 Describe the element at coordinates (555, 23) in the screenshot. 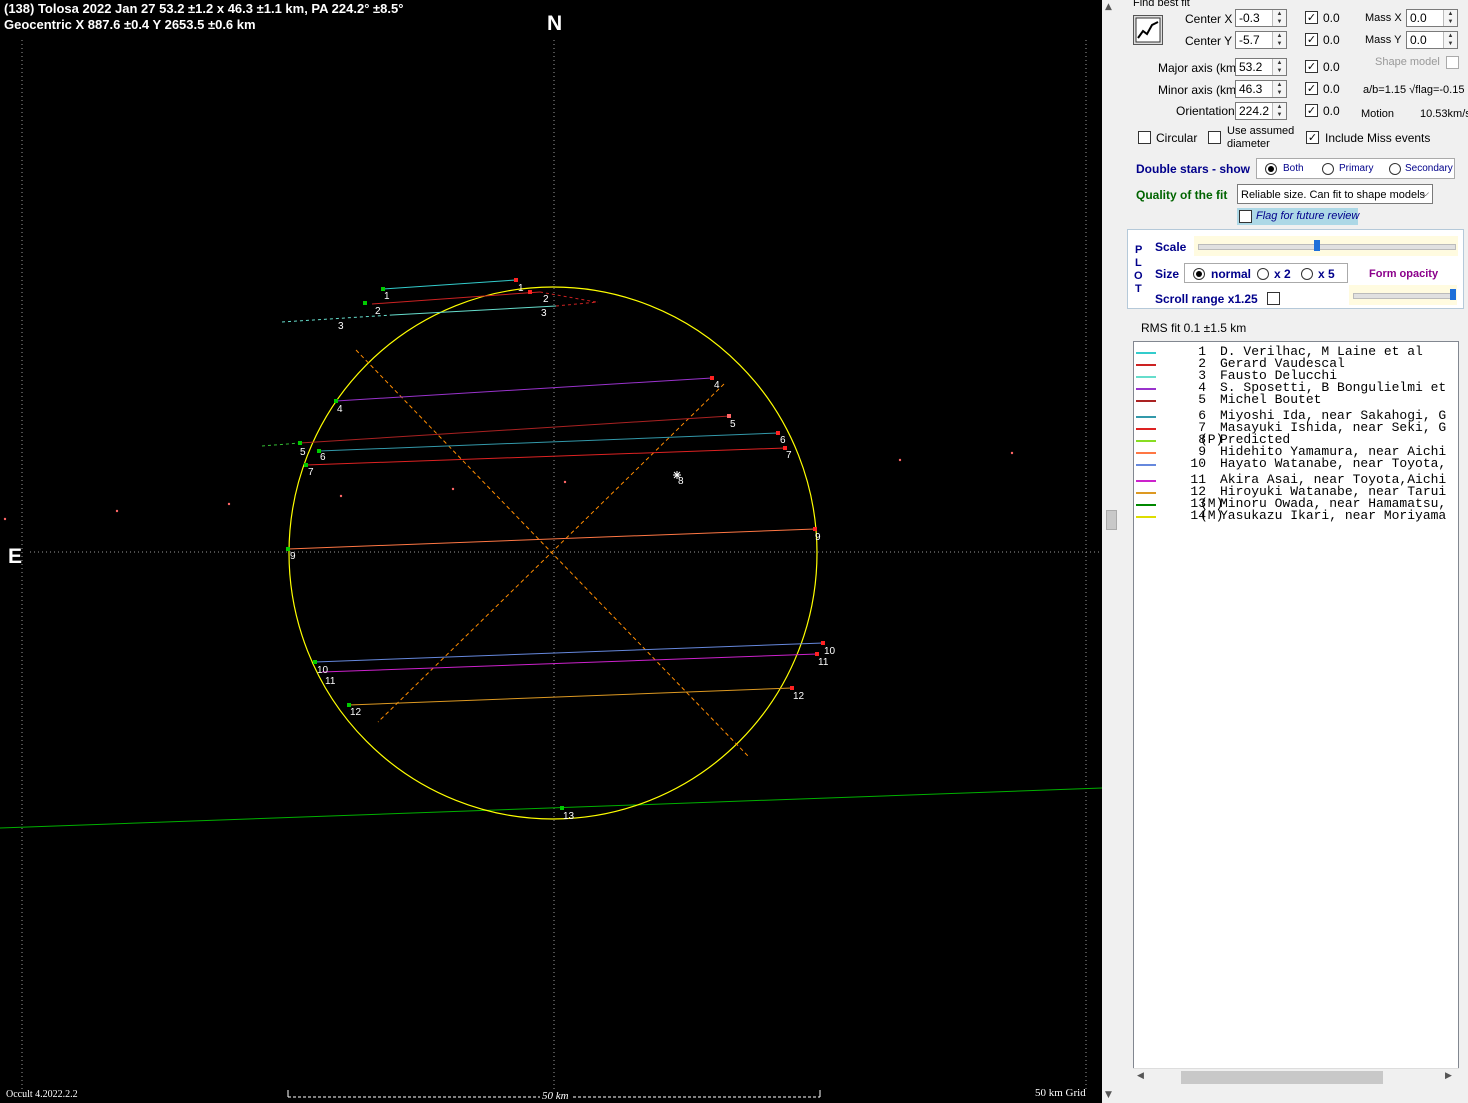

I see `north-label: N` at that location.